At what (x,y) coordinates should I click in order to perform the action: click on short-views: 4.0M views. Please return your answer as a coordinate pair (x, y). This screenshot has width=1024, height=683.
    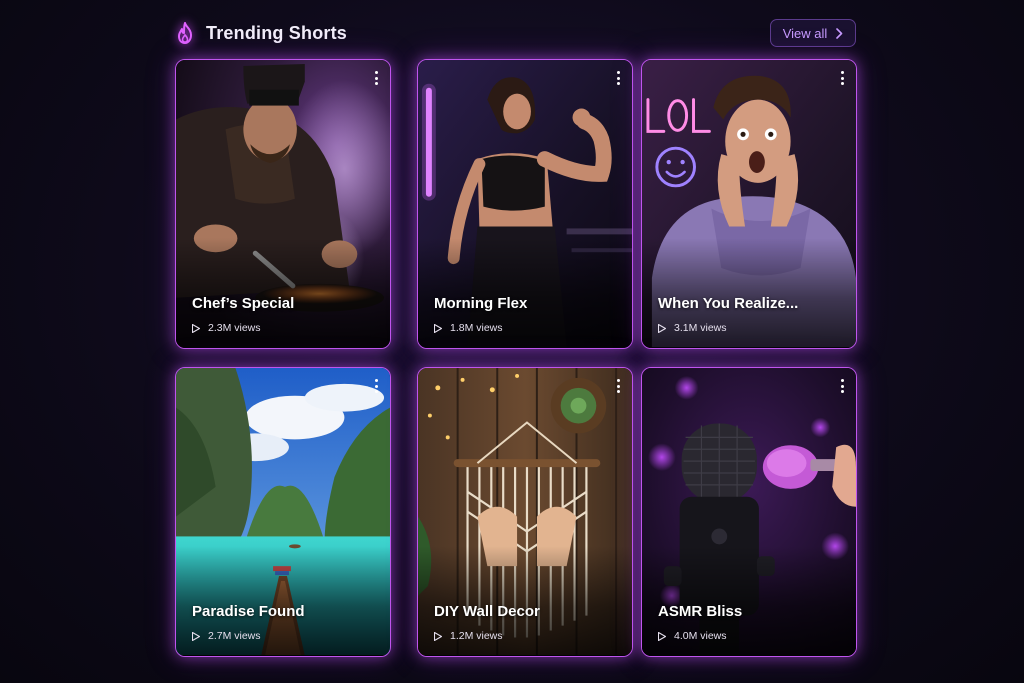
    Looking at the image, I should click on (751, 636).